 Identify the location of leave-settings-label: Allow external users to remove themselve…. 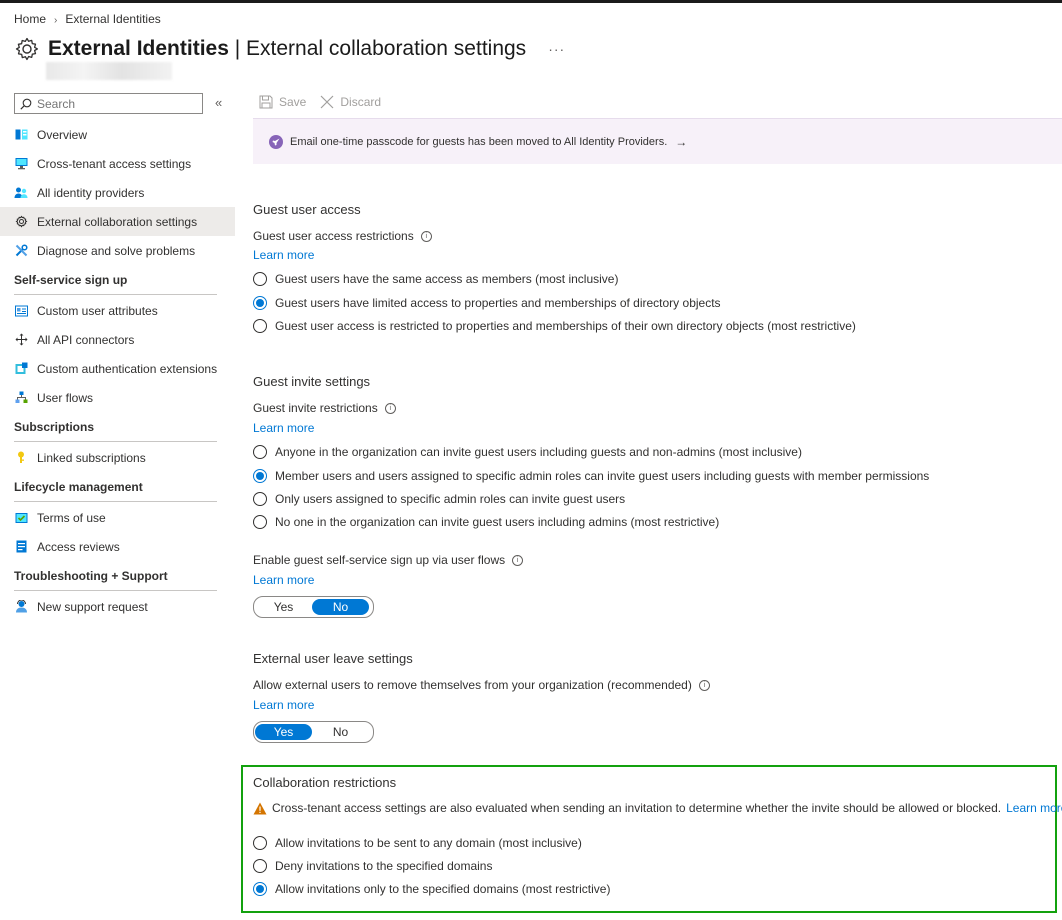
(481, 685).